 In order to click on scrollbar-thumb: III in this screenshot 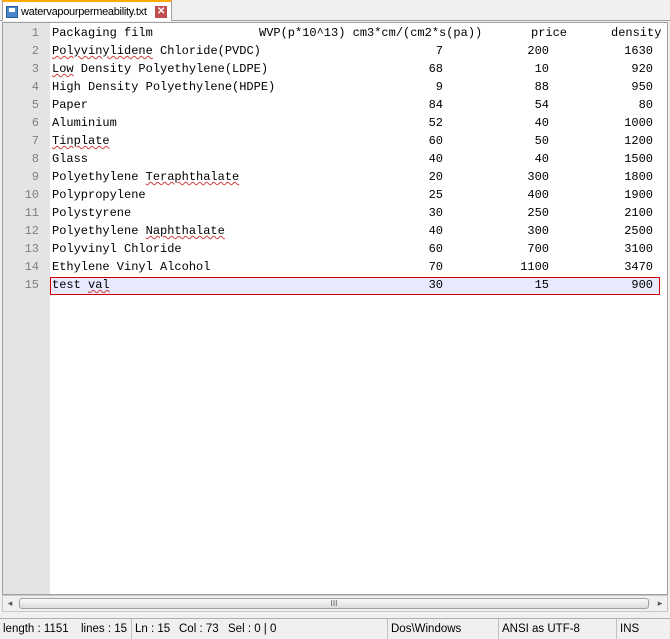, I will do `click(334, 603)`.